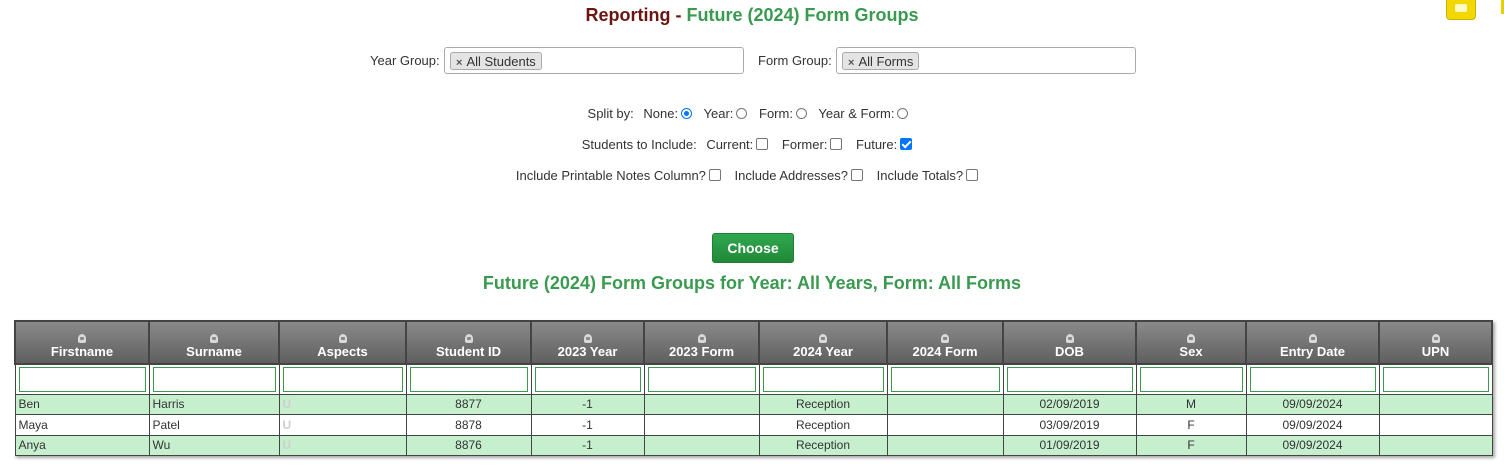 Image resolution: width=1504 pixels, height=472 pixels. Describe the element at coordinates (791, 175) in the screenshot. I see `include-addresses-label: Include Addresses?` at that location.